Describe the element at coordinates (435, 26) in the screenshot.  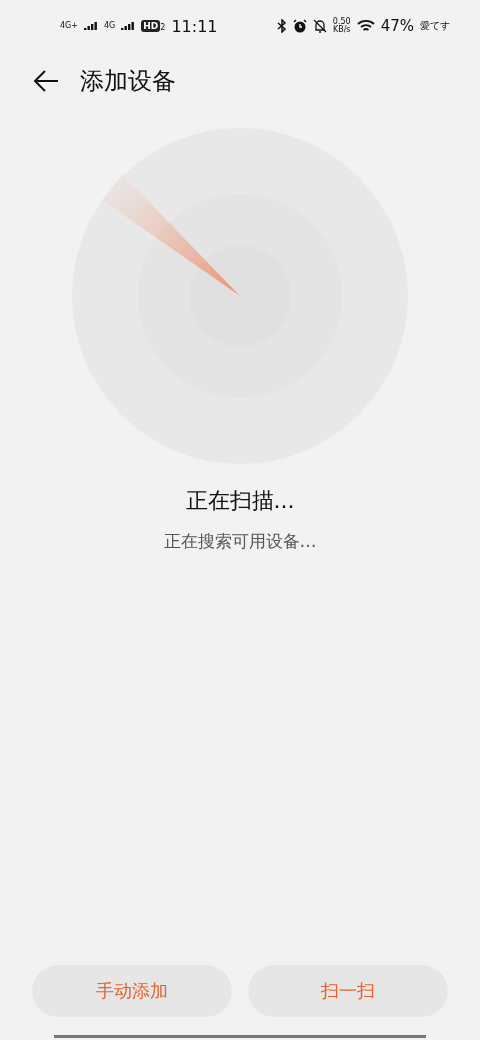
I see `status-note: 愛てす` at that location.